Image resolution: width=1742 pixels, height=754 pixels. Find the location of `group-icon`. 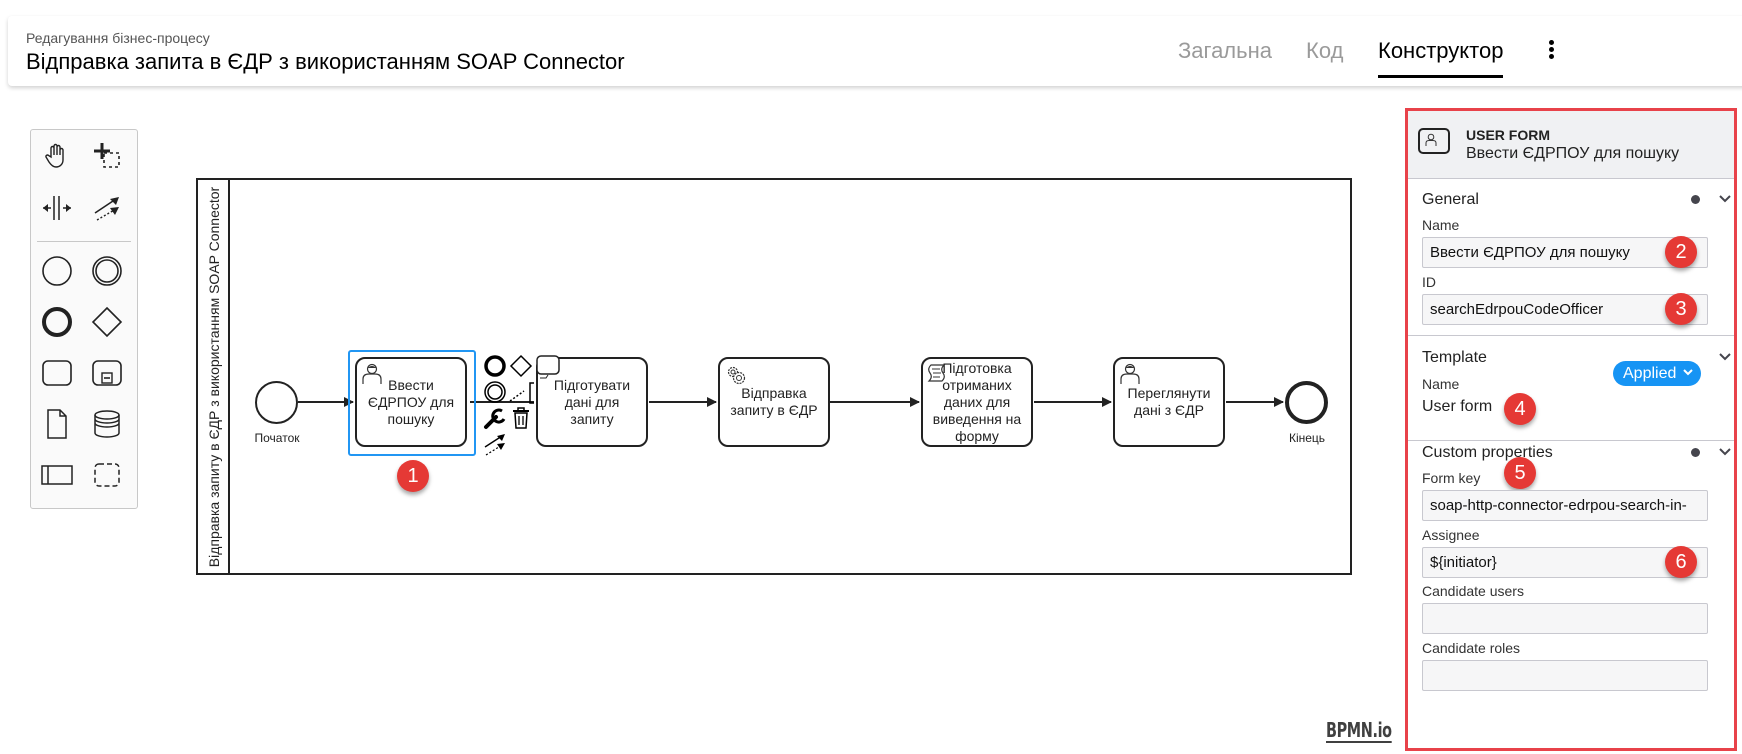

group-icon is located at coordinates (107, 475).